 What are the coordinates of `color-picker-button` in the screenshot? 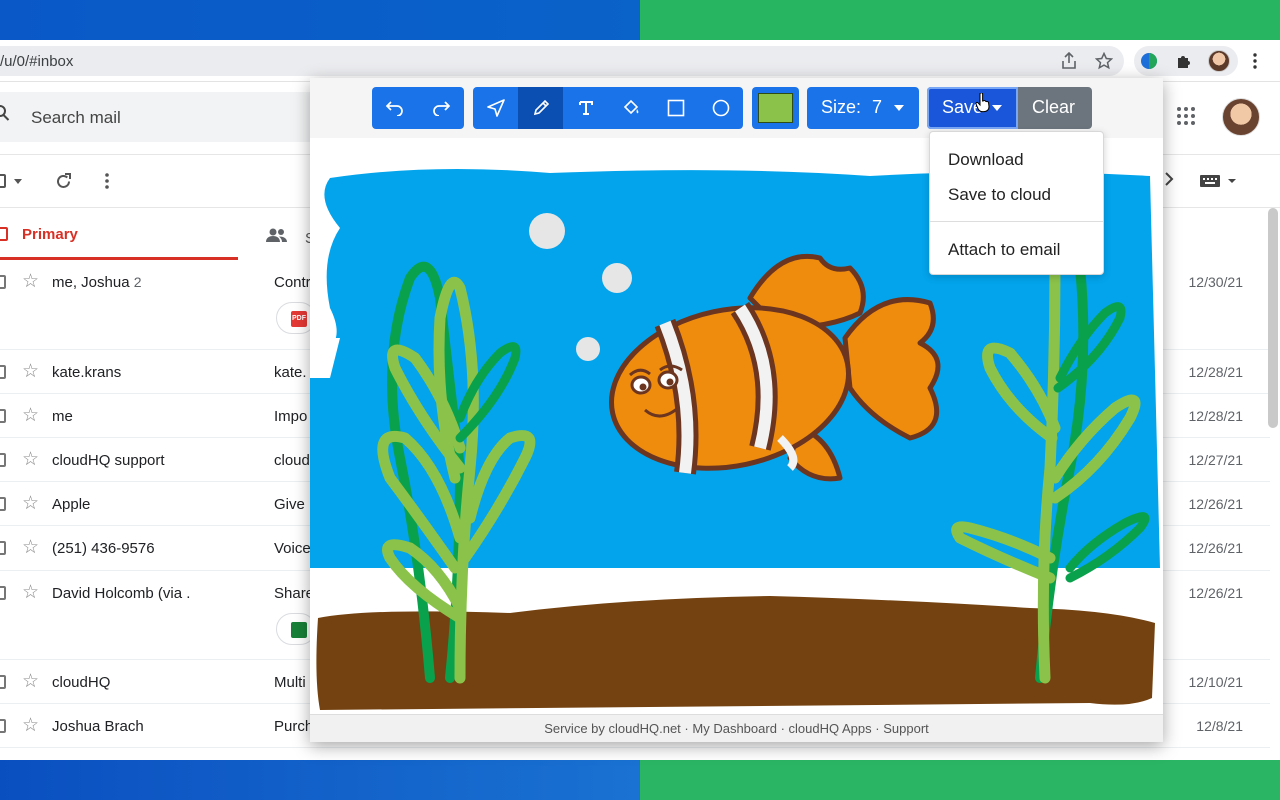 It's located at (775, 108).